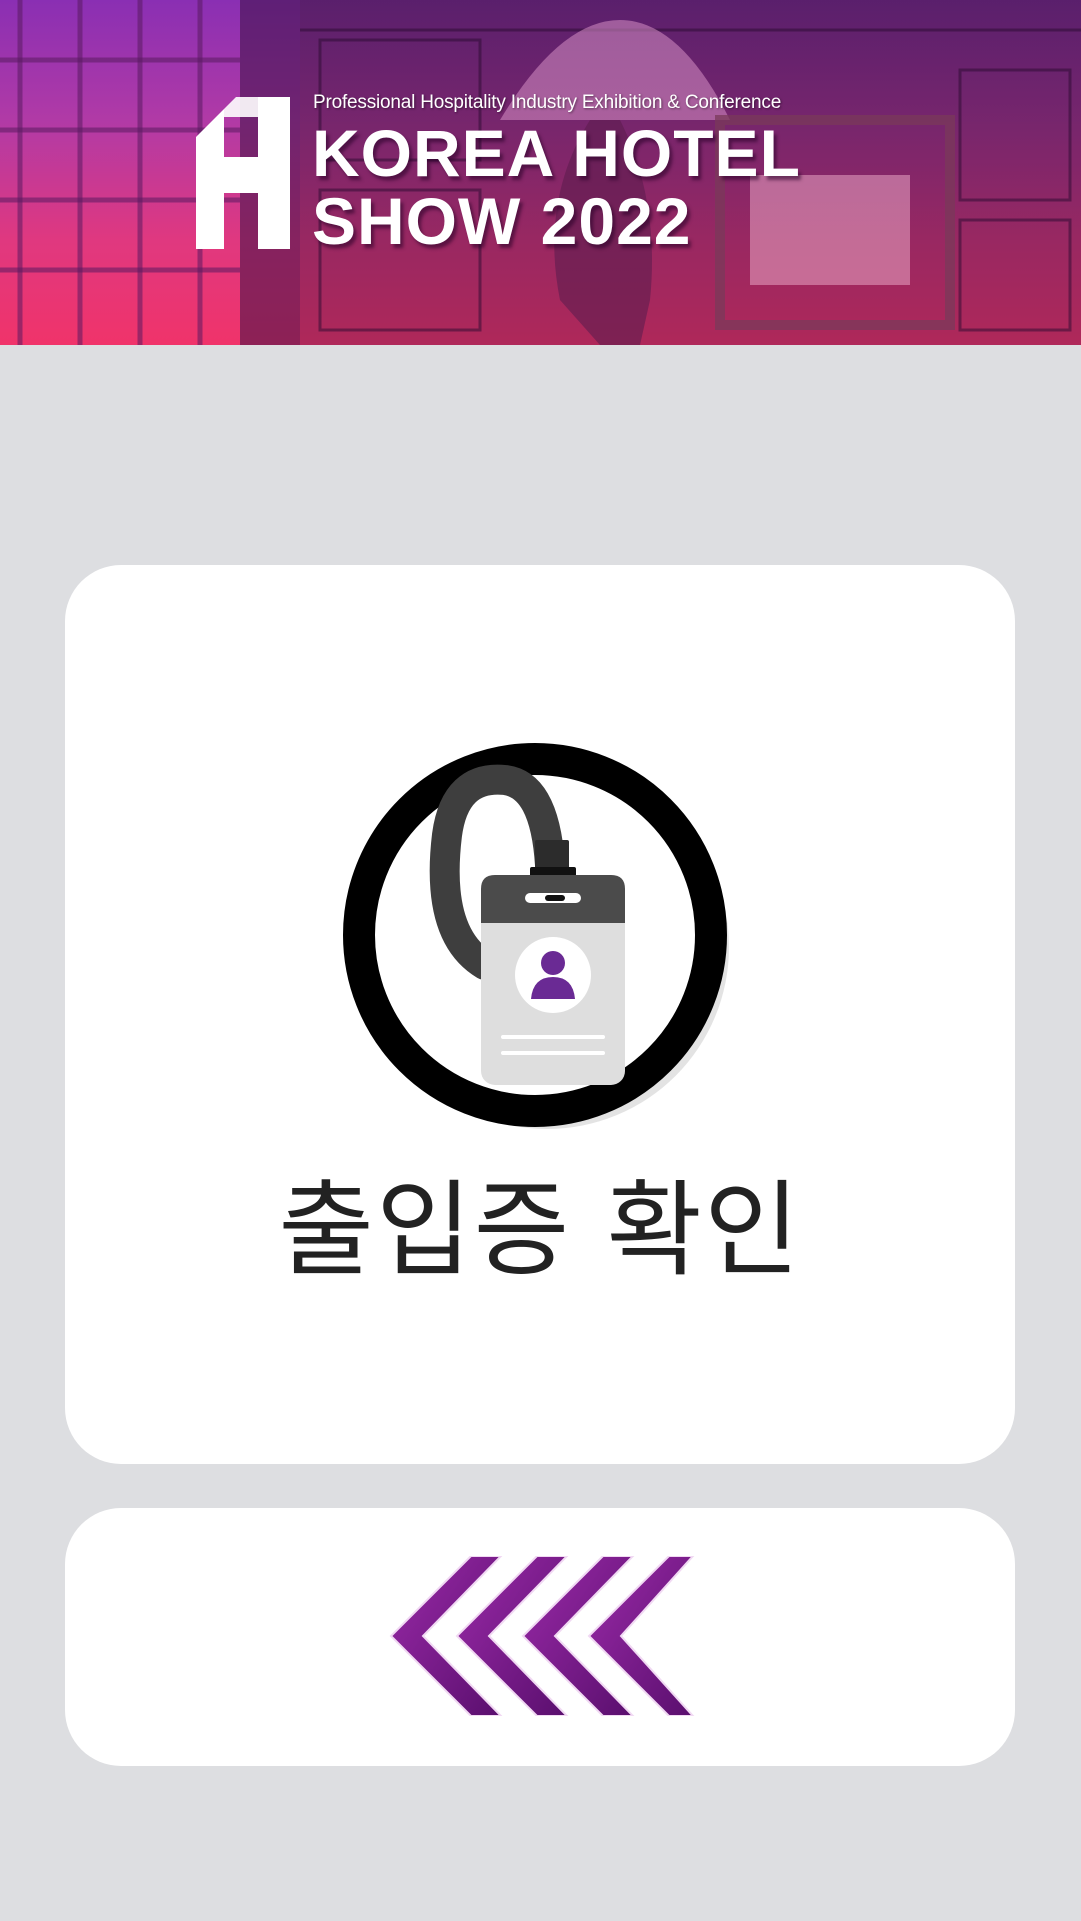 This screenshot has height=1921, width=1081. Describe the element at coordinates (556, 153) in the screenshot. I see `banner-title-line-1: KOREA HOTEL` at that location.